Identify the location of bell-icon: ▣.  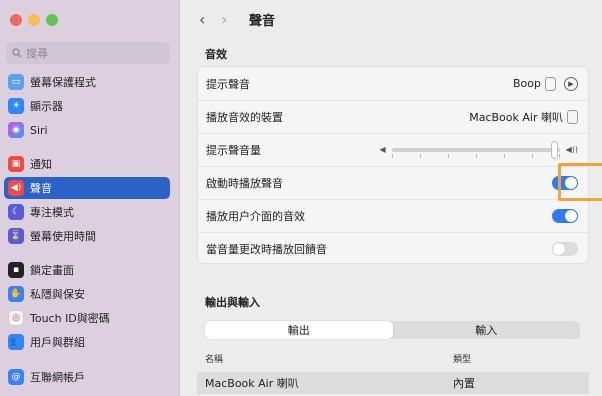
(16, 164).